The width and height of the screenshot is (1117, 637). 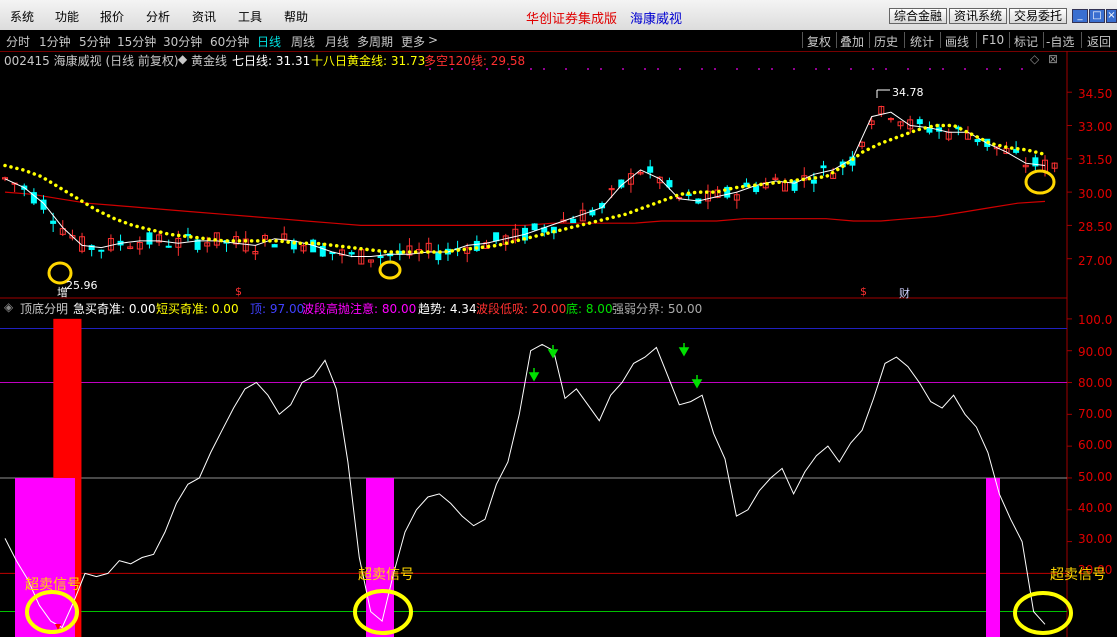 I want to click on low-price-label: 25.96, so click(x=82, y=285).